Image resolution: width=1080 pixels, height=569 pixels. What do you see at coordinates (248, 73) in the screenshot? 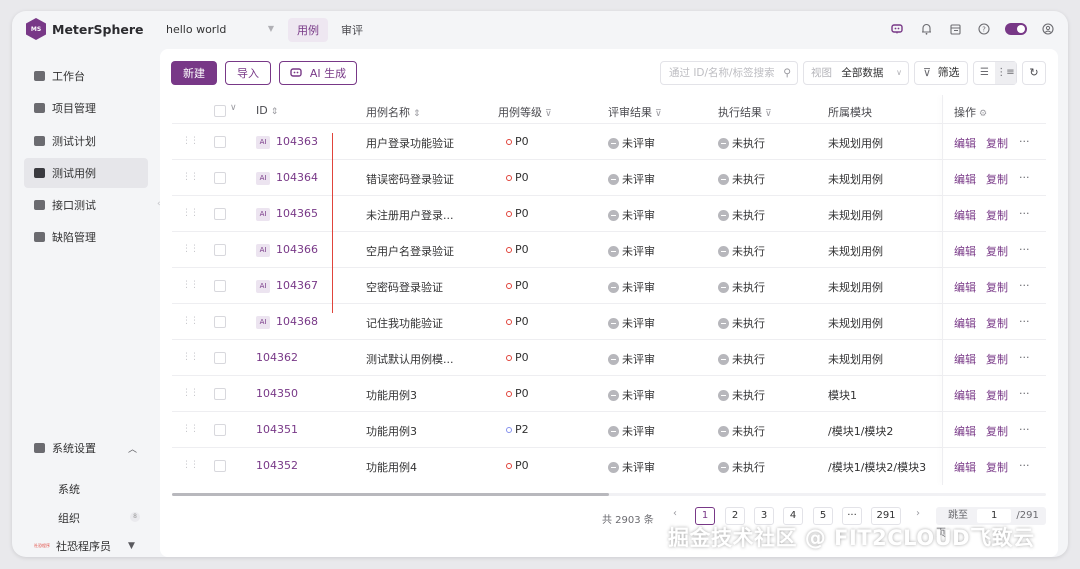
I see `import-button: 导入` at bounding box center [248, 73].